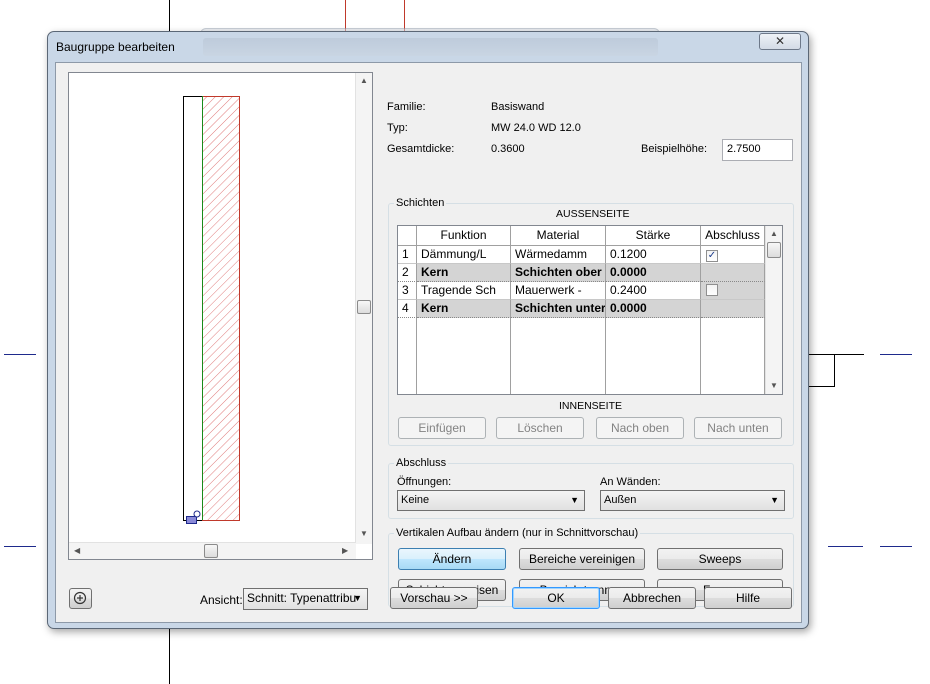  I want to click on column-header-material: Material, so click(558, 236).